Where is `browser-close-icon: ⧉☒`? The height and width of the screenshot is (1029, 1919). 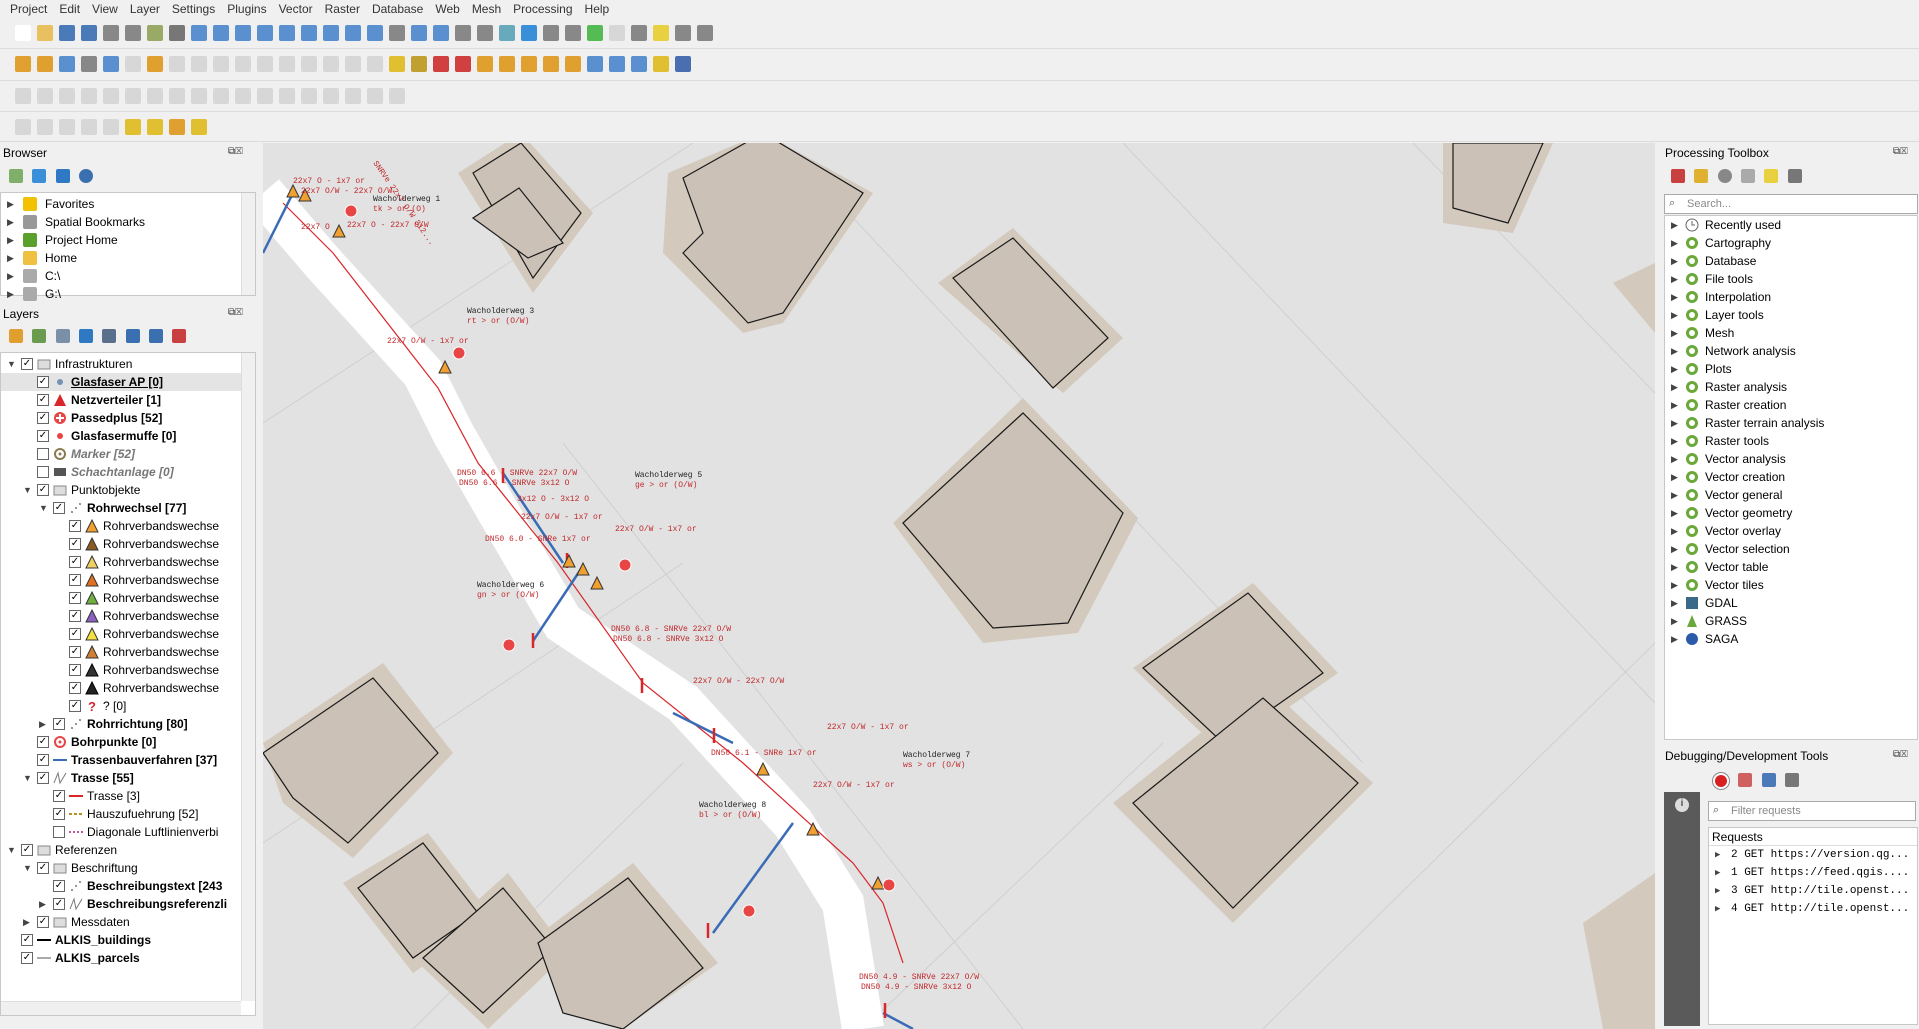
browser-close-icon: ⧉☒ is located at coordinates (235, 151).